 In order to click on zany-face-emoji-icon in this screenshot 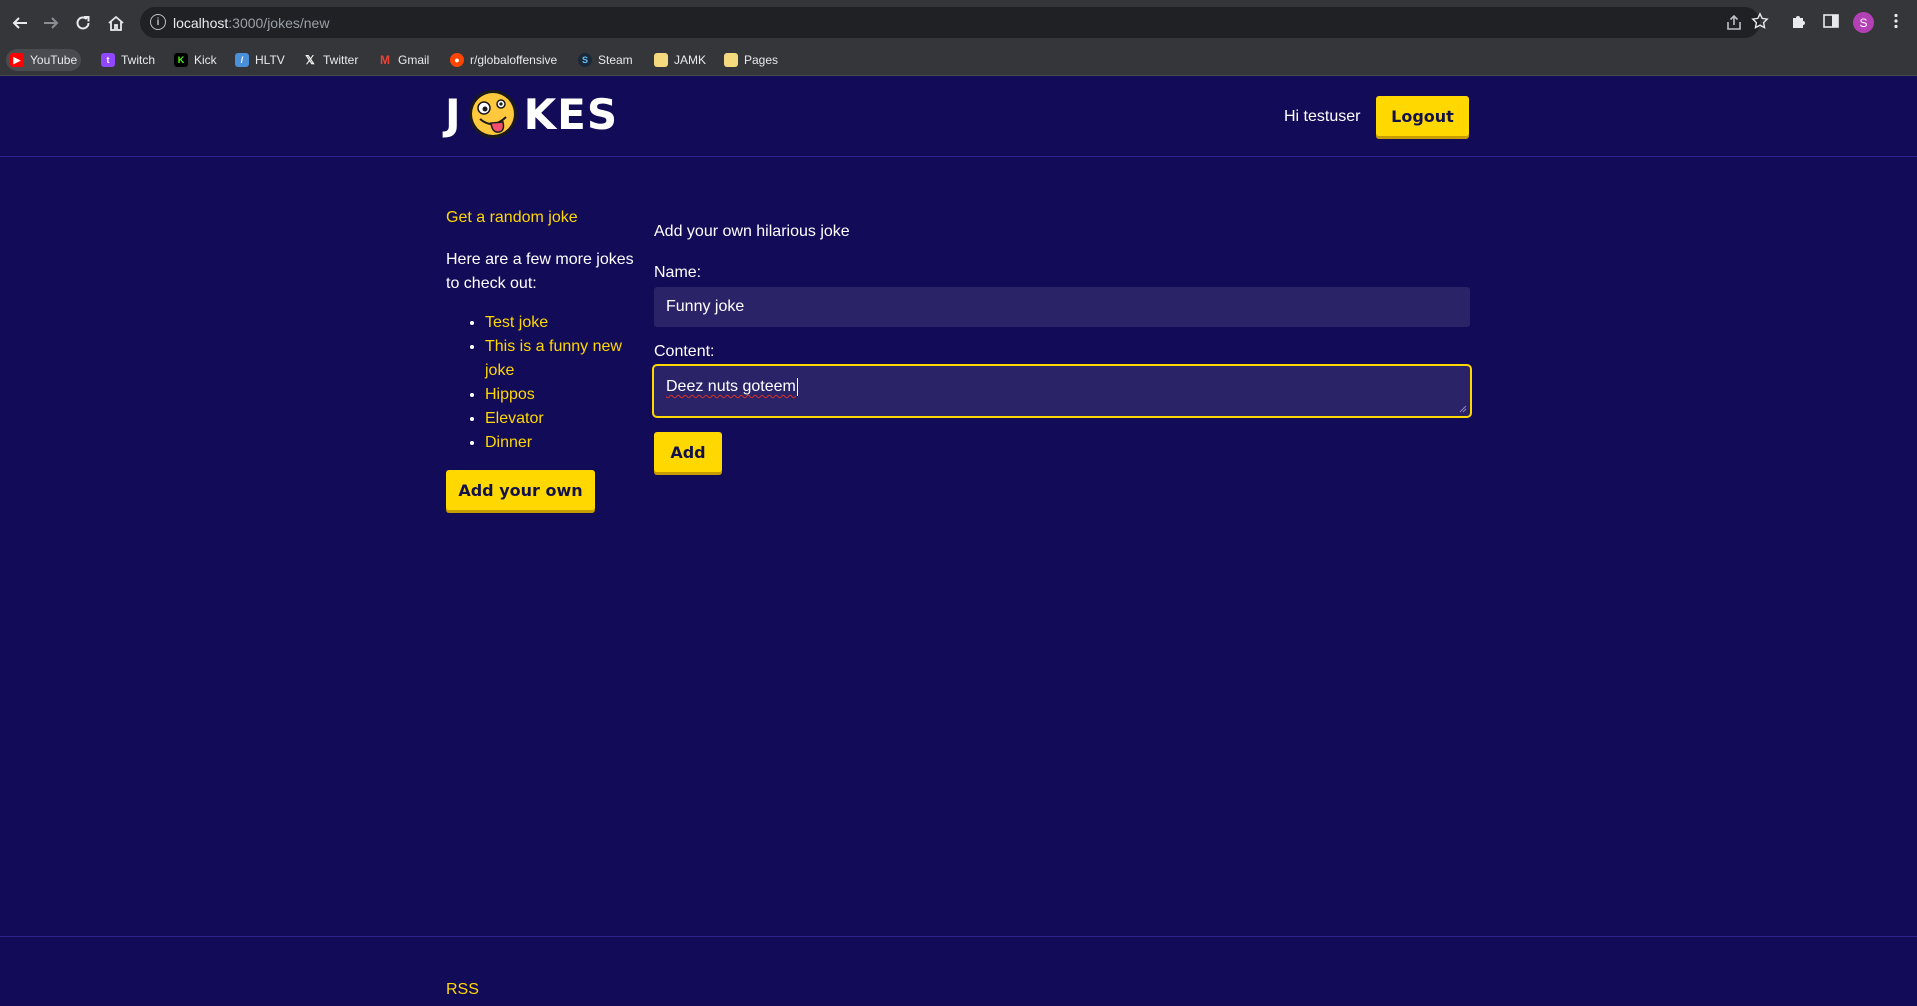, I will do `click(492, 114)`.